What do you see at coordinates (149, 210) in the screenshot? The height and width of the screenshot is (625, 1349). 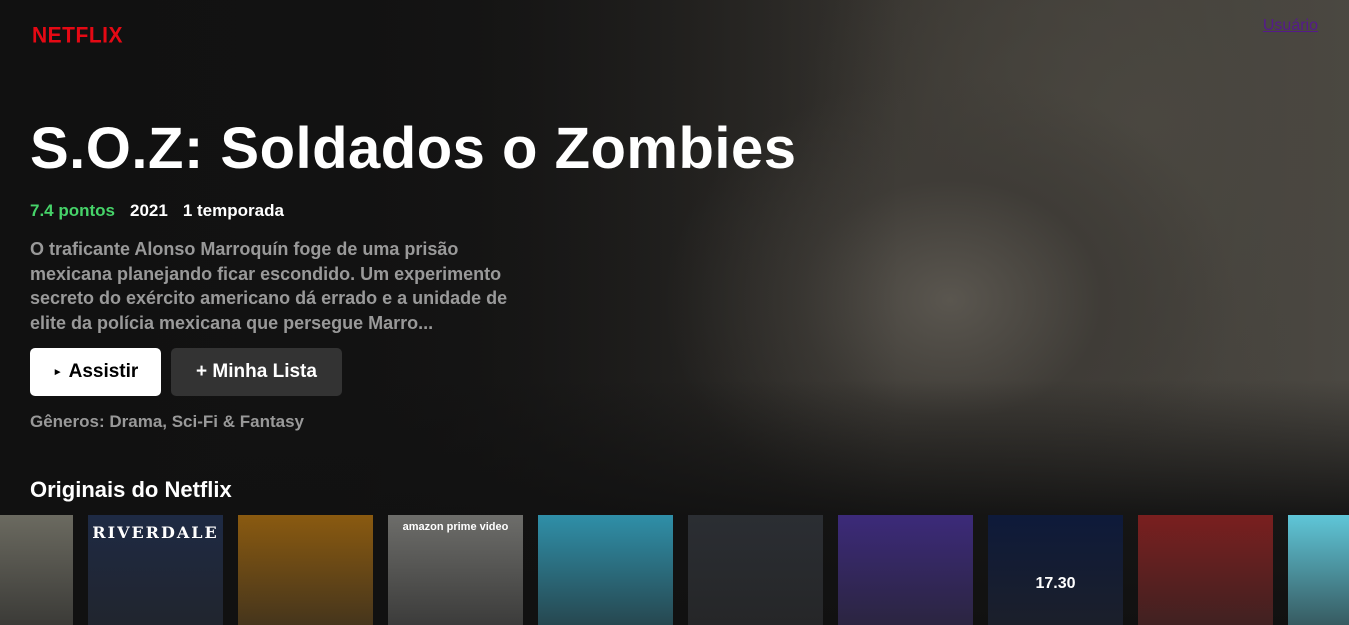 I see `featured-year: 2021` at bounding box center [149, 210].